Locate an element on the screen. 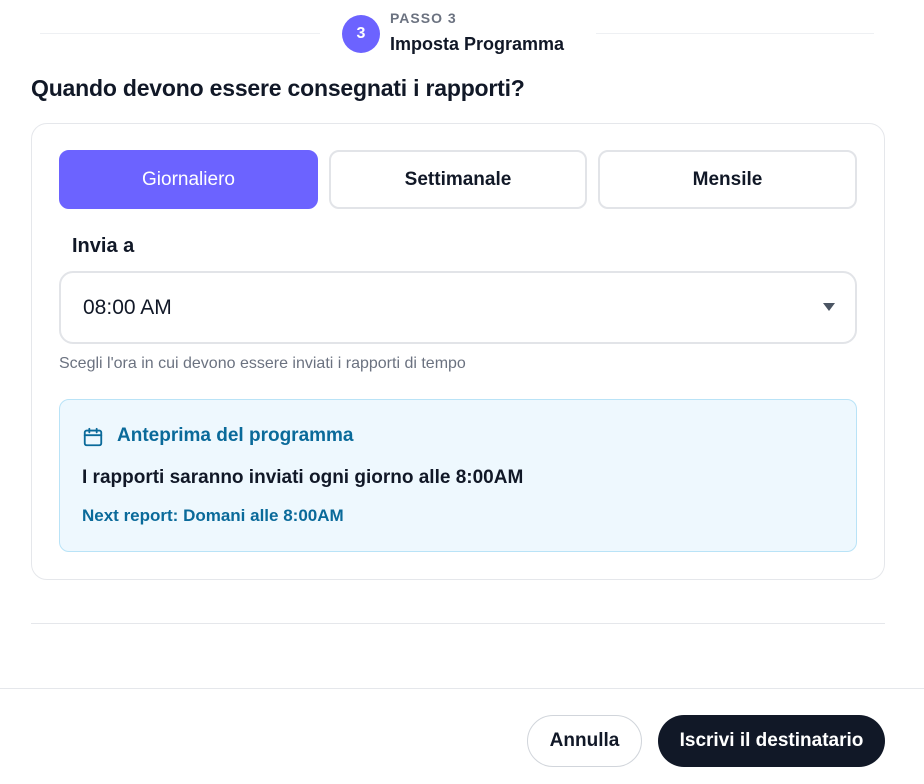 The height and width of the screenshot is (784, 924). frequency-weekly-button: Settimanale is located at coordinates (458, 179).